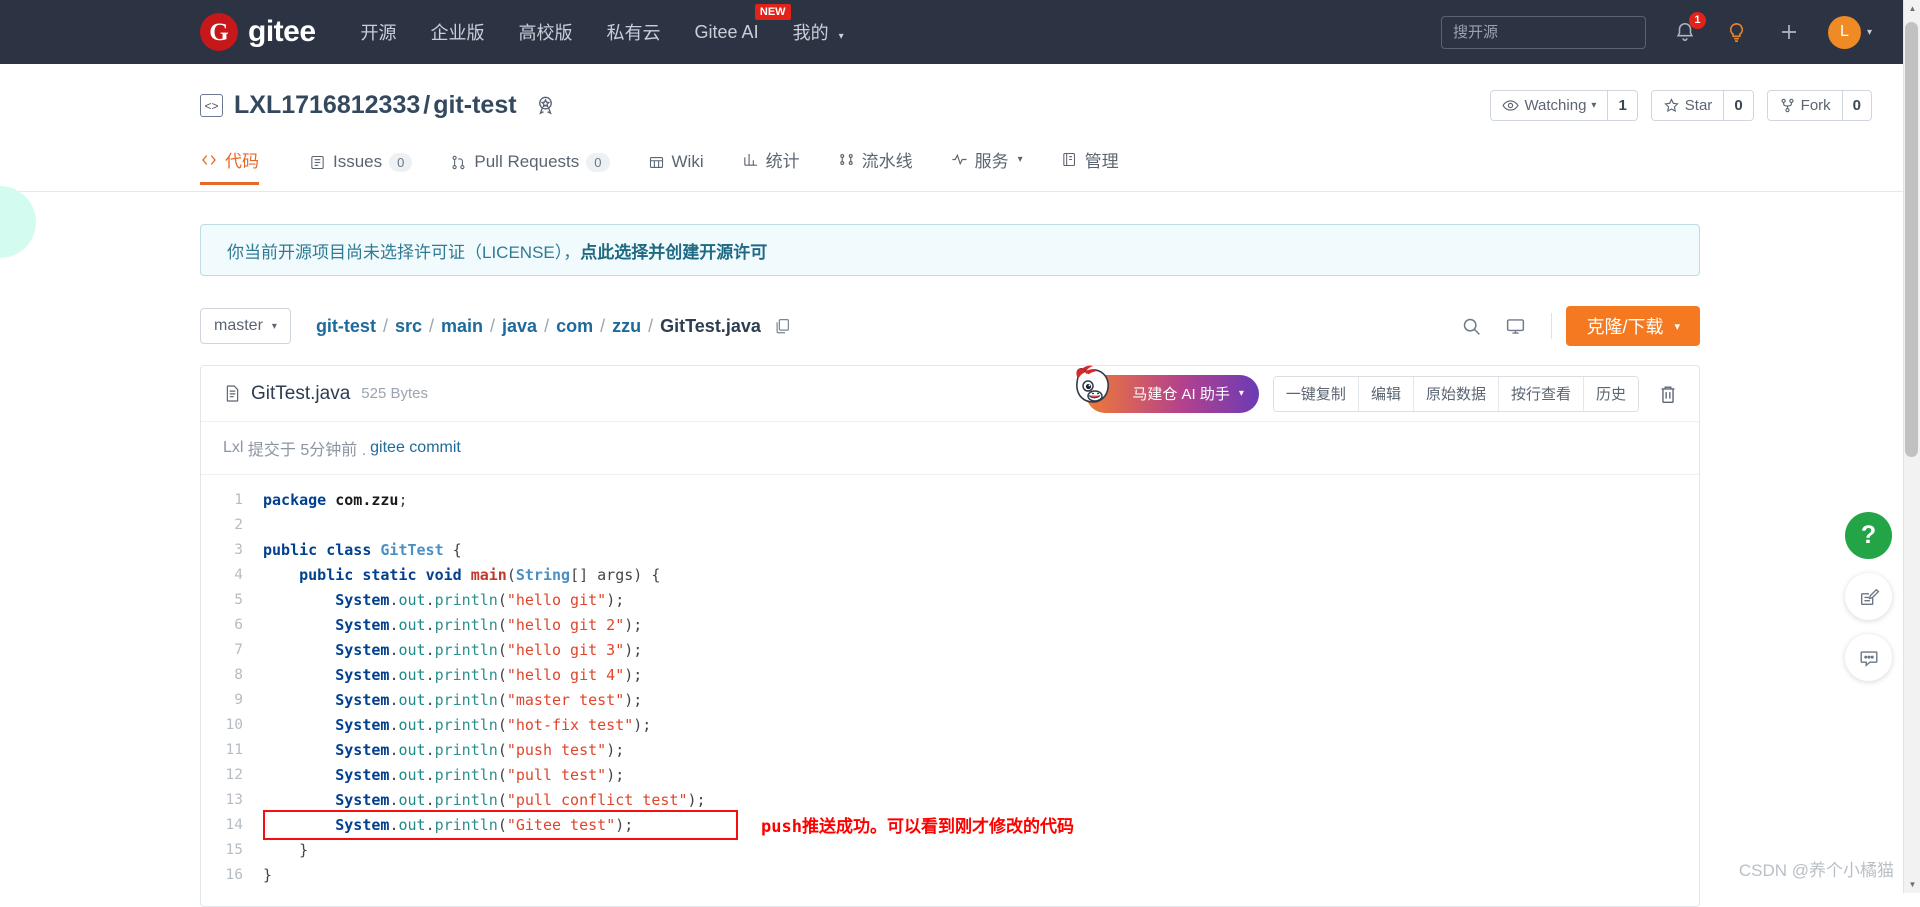 This screenshot has width=1920, height=907. Describe the element at coordinates (461, 575) in the screenshot. I see `line-content: public static void main(String[] args) {` at that location.